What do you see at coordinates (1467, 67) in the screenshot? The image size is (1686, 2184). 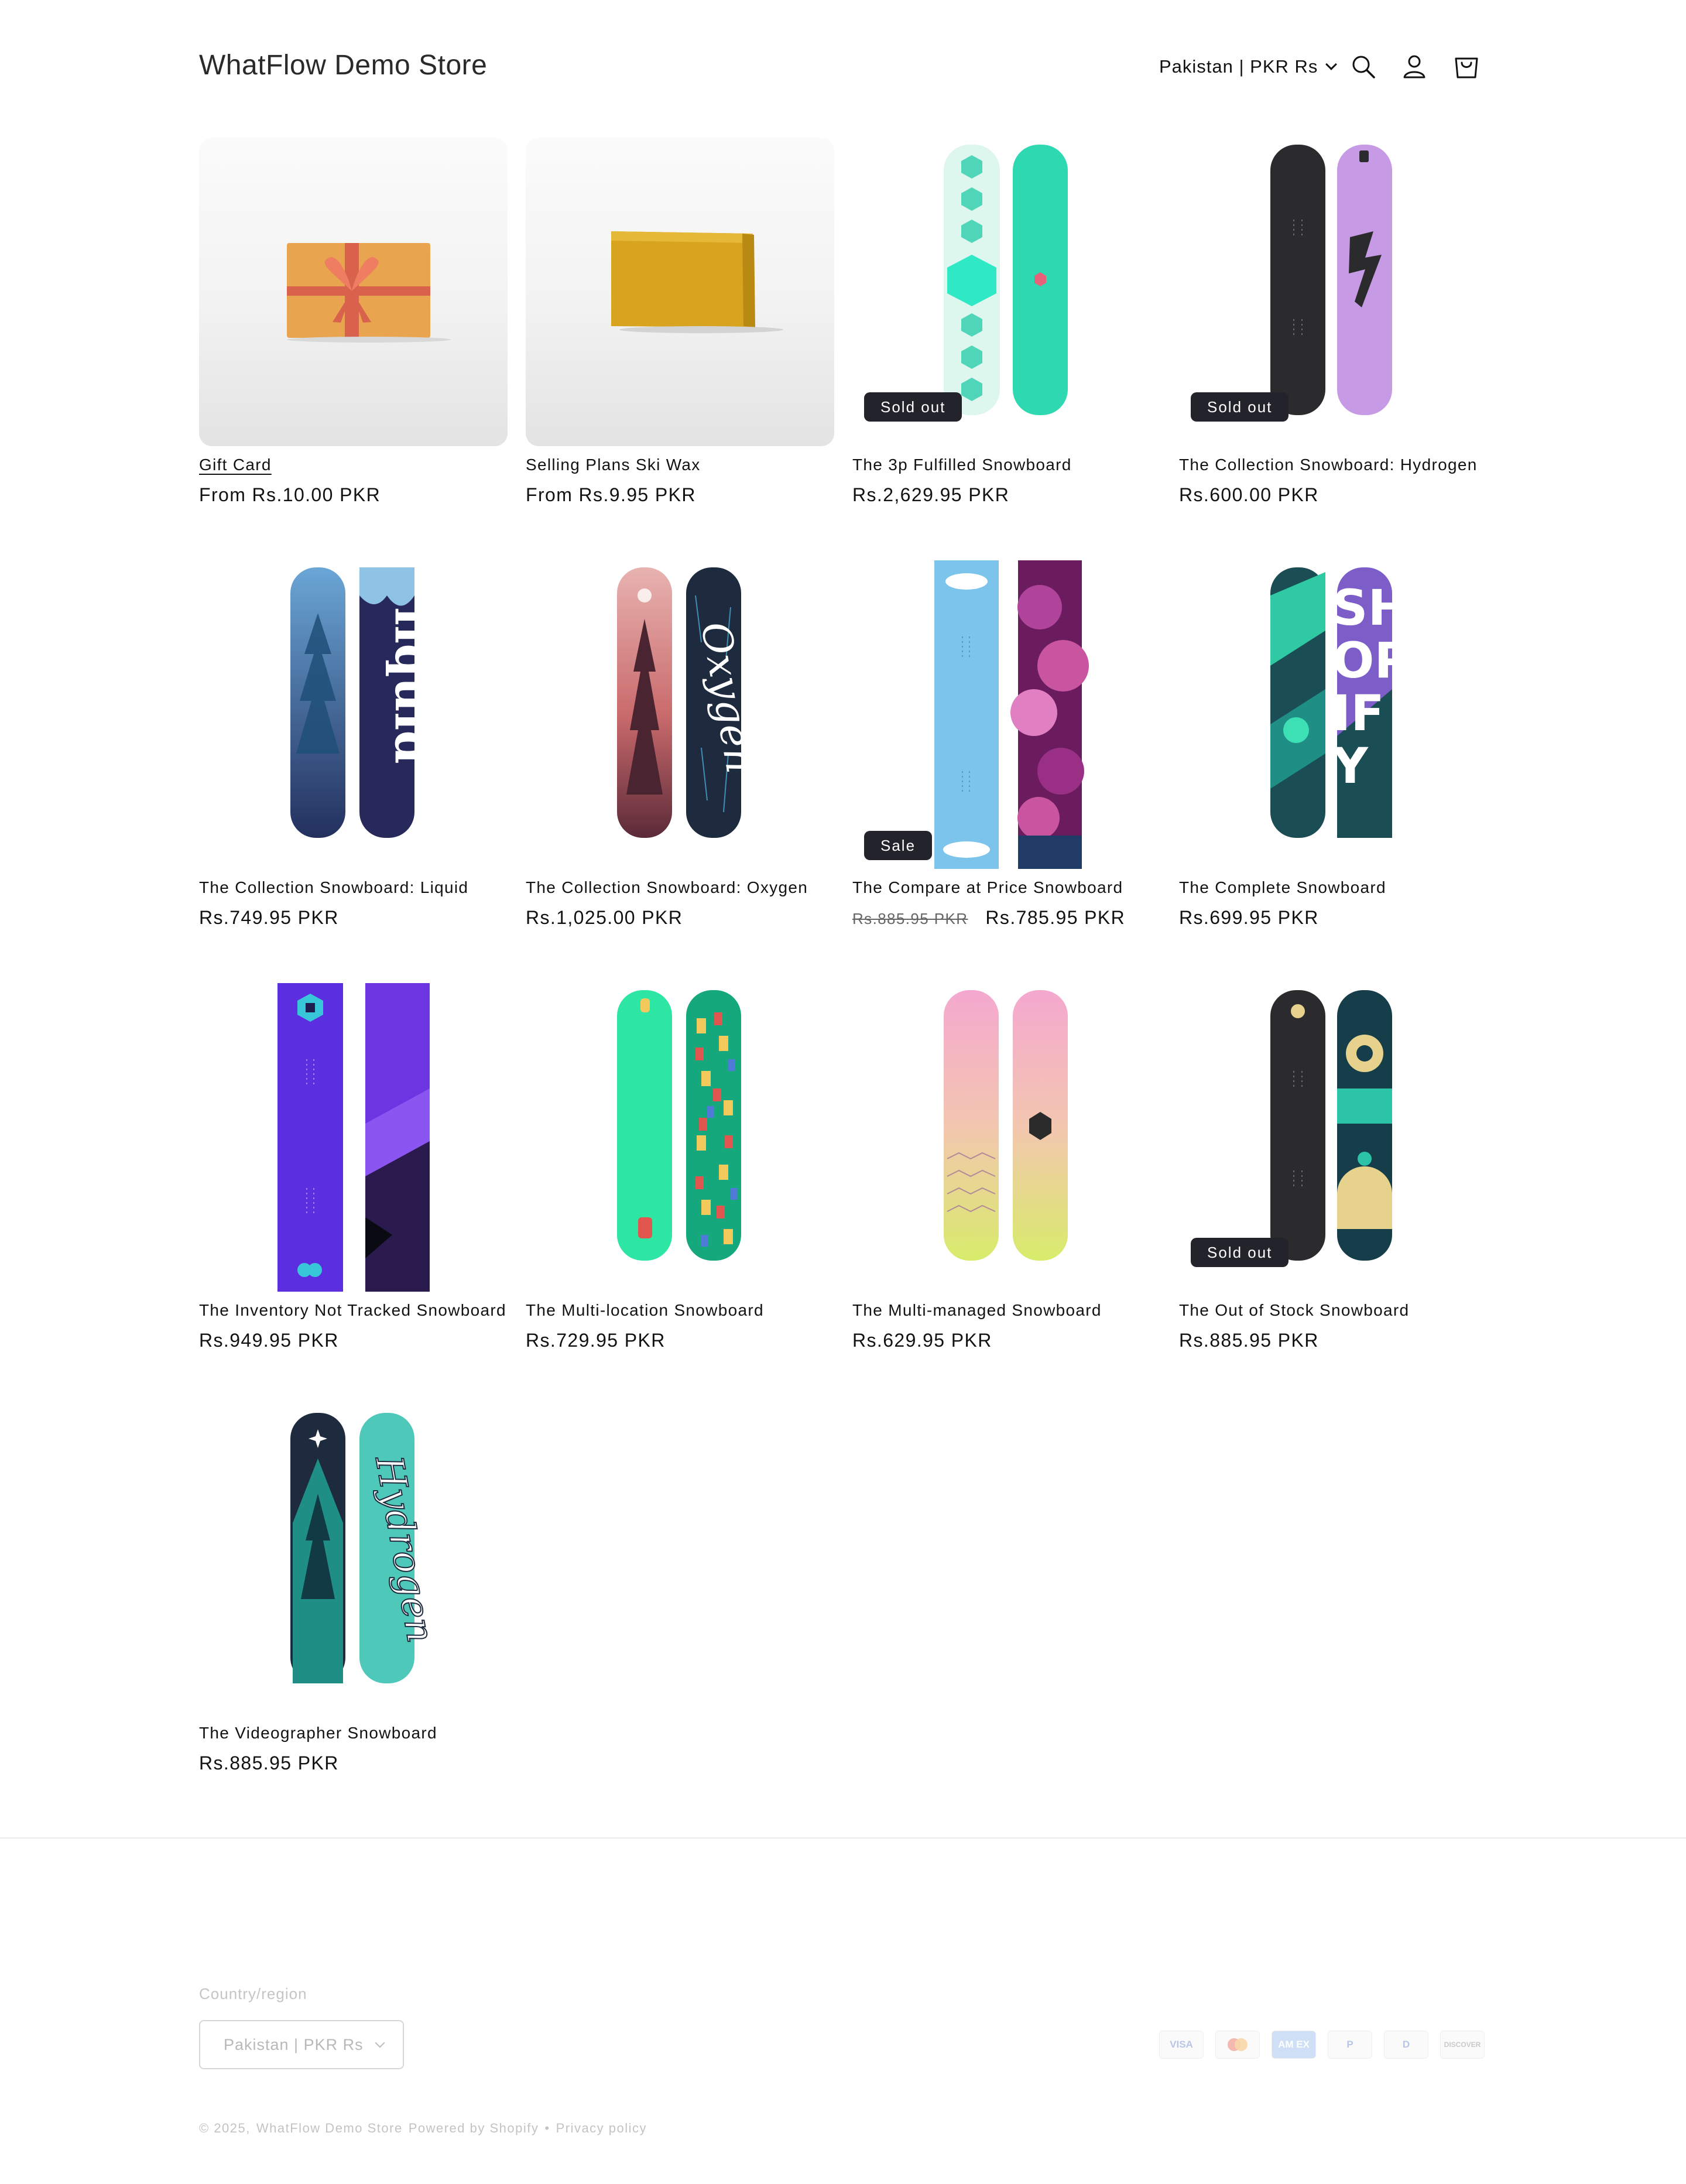 I see `cart-icon` at bounding box center [1467, 67].